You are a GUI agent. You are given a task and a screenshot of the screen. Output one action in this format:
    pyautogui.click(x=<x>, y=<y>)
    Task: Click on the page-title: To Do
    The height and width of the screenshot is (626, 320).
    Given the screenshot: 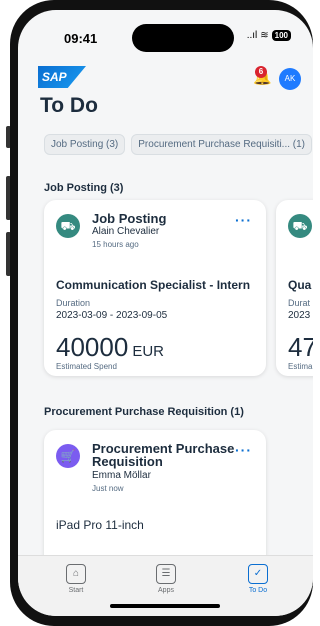 What is the action you would take?
    pyautogui.click(x=69, y=105)
    